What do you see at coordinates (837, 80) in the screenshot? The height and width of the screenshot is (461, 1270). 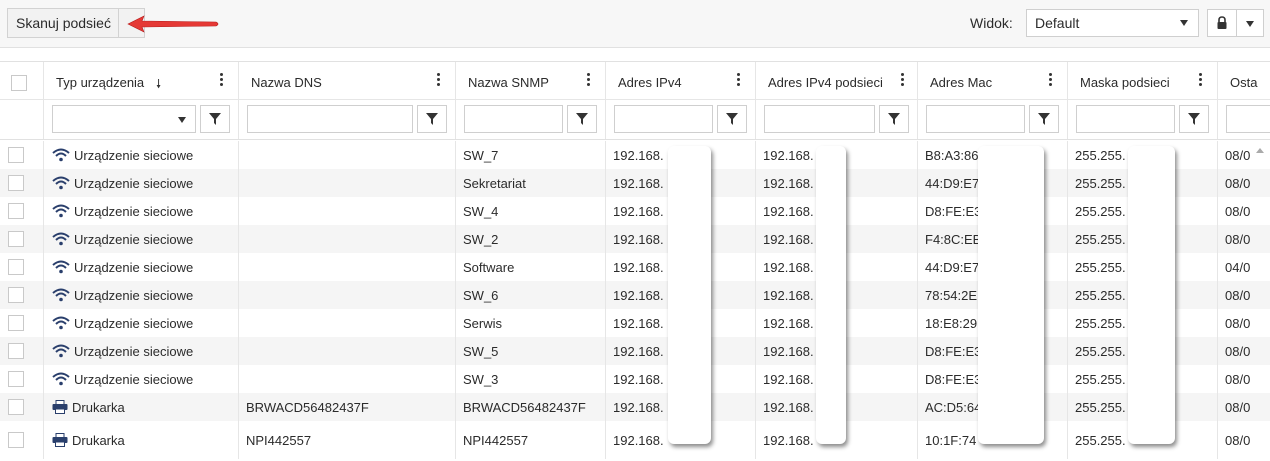 I see `header-subnet-ipv4: Adres IPv4 podsieci` at bounding box center [837, 80].